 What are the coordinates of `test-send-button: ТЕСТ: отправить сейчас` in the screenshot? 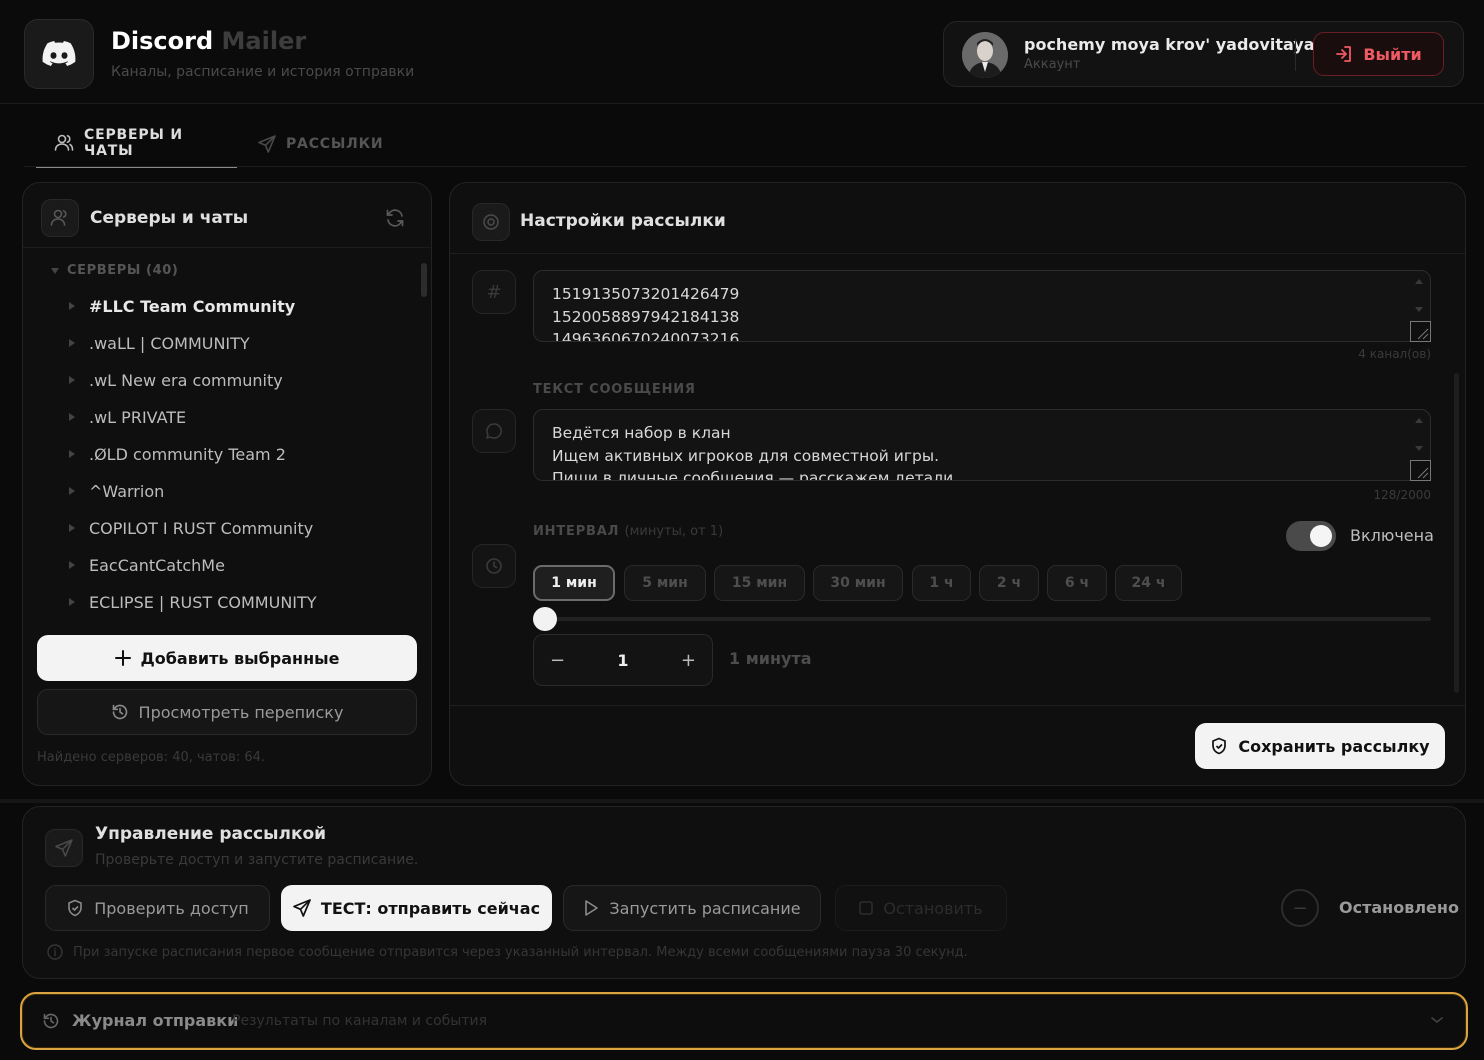 It's located at (416, 908).